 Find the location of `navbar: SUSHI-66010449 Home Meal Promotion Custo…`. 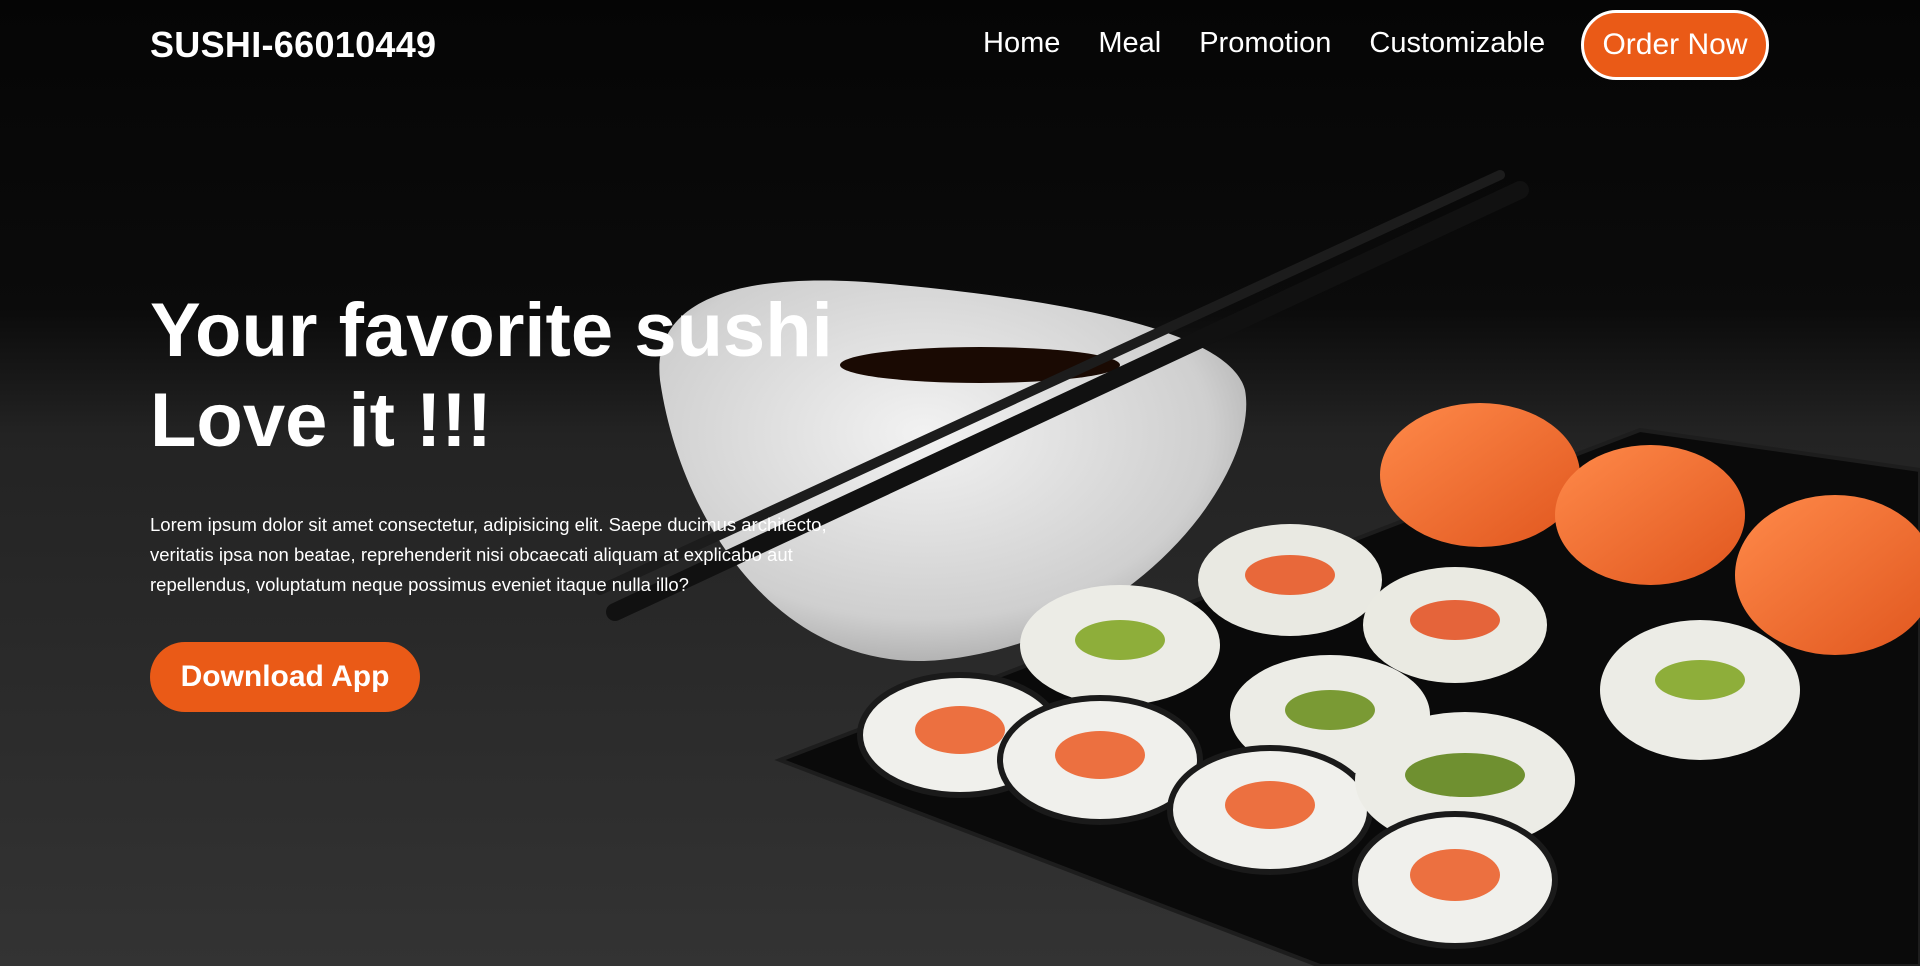

navbar: SUSHI-66010449 Home Meal Promotion Custo… is located at coordinates (960, 46).